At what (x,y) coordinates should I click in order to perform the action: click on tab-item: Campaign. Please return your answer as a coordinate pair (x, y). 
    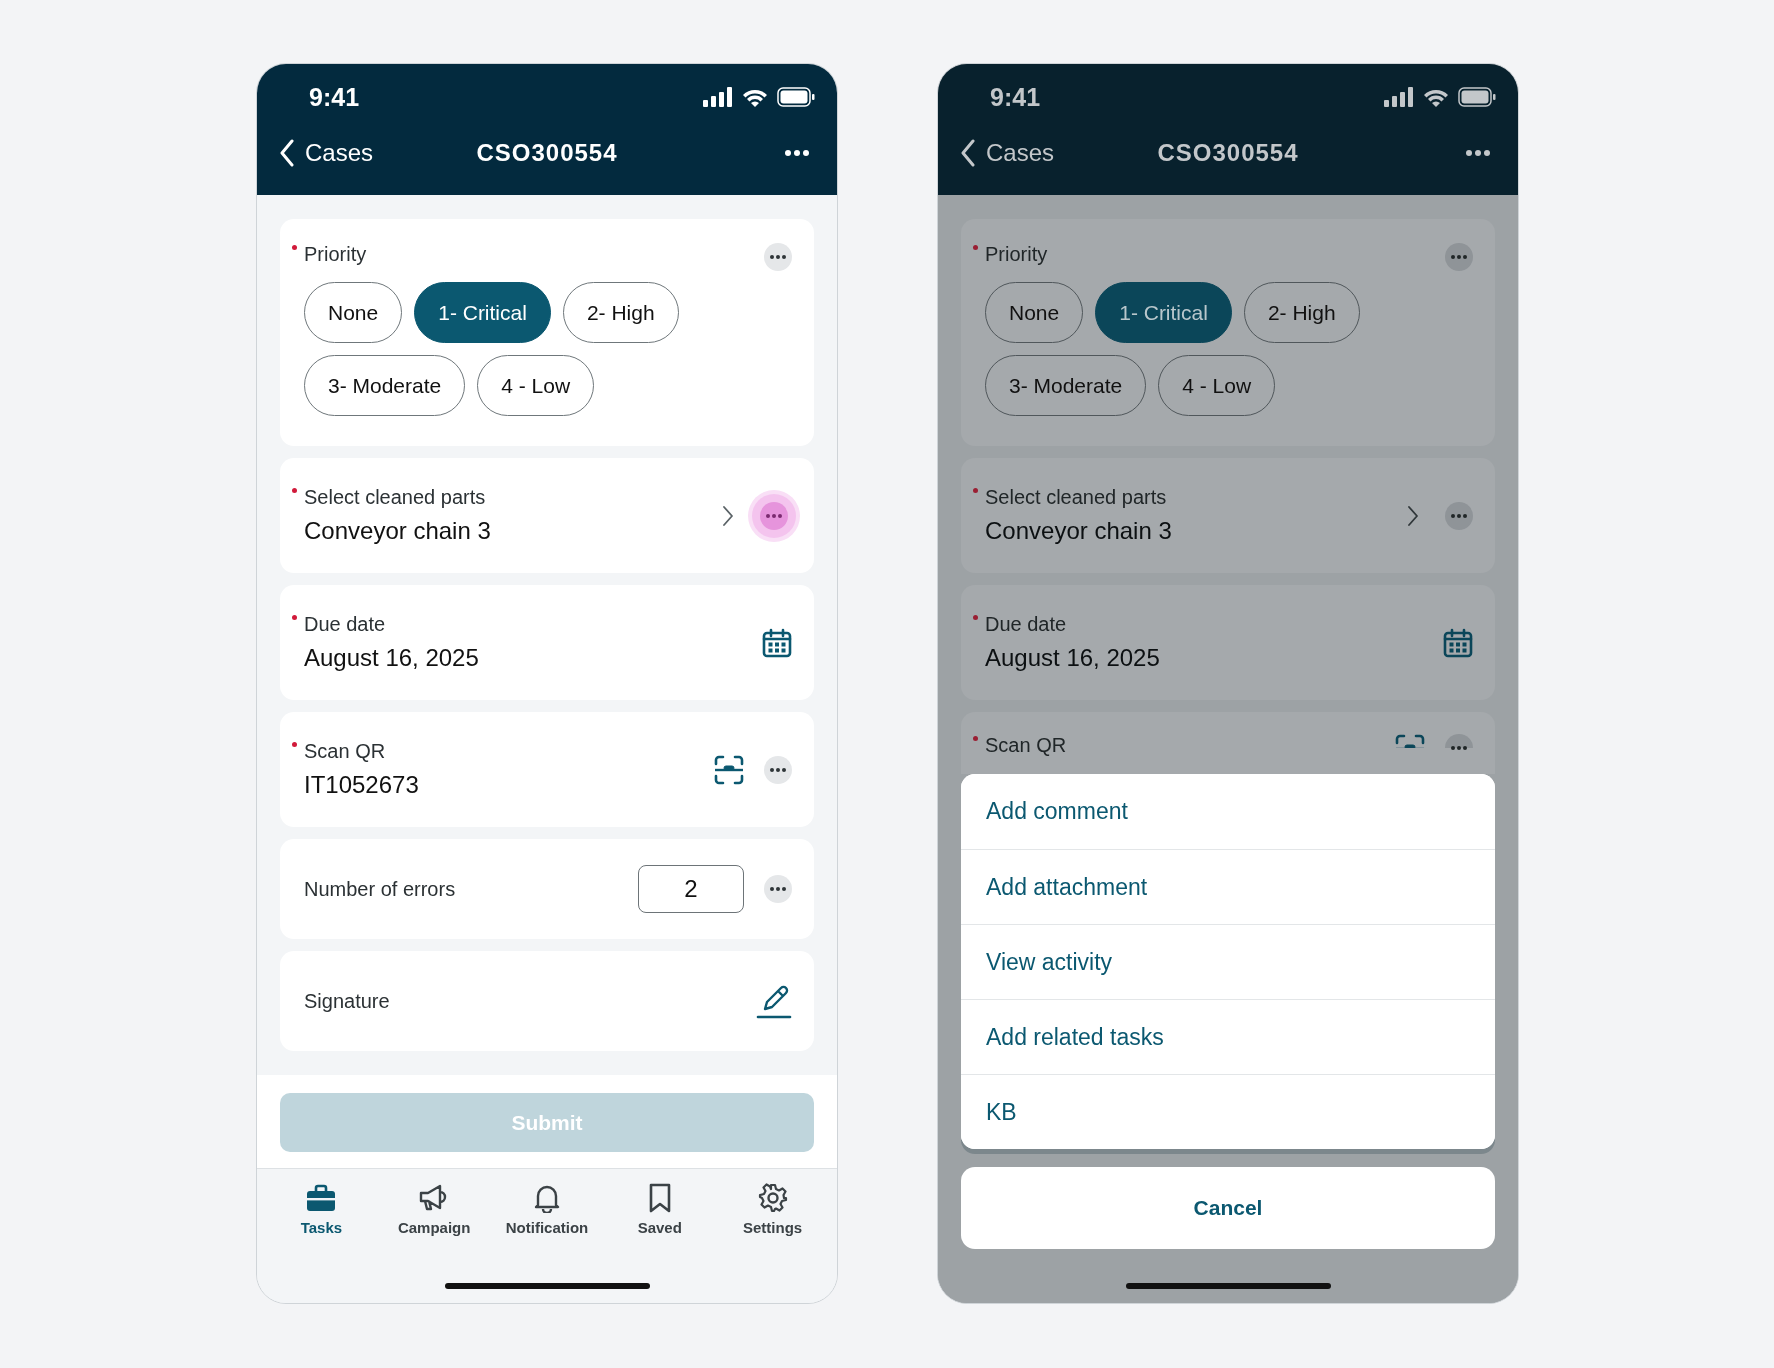
    Looking at the image, I should click on (434, 1209).